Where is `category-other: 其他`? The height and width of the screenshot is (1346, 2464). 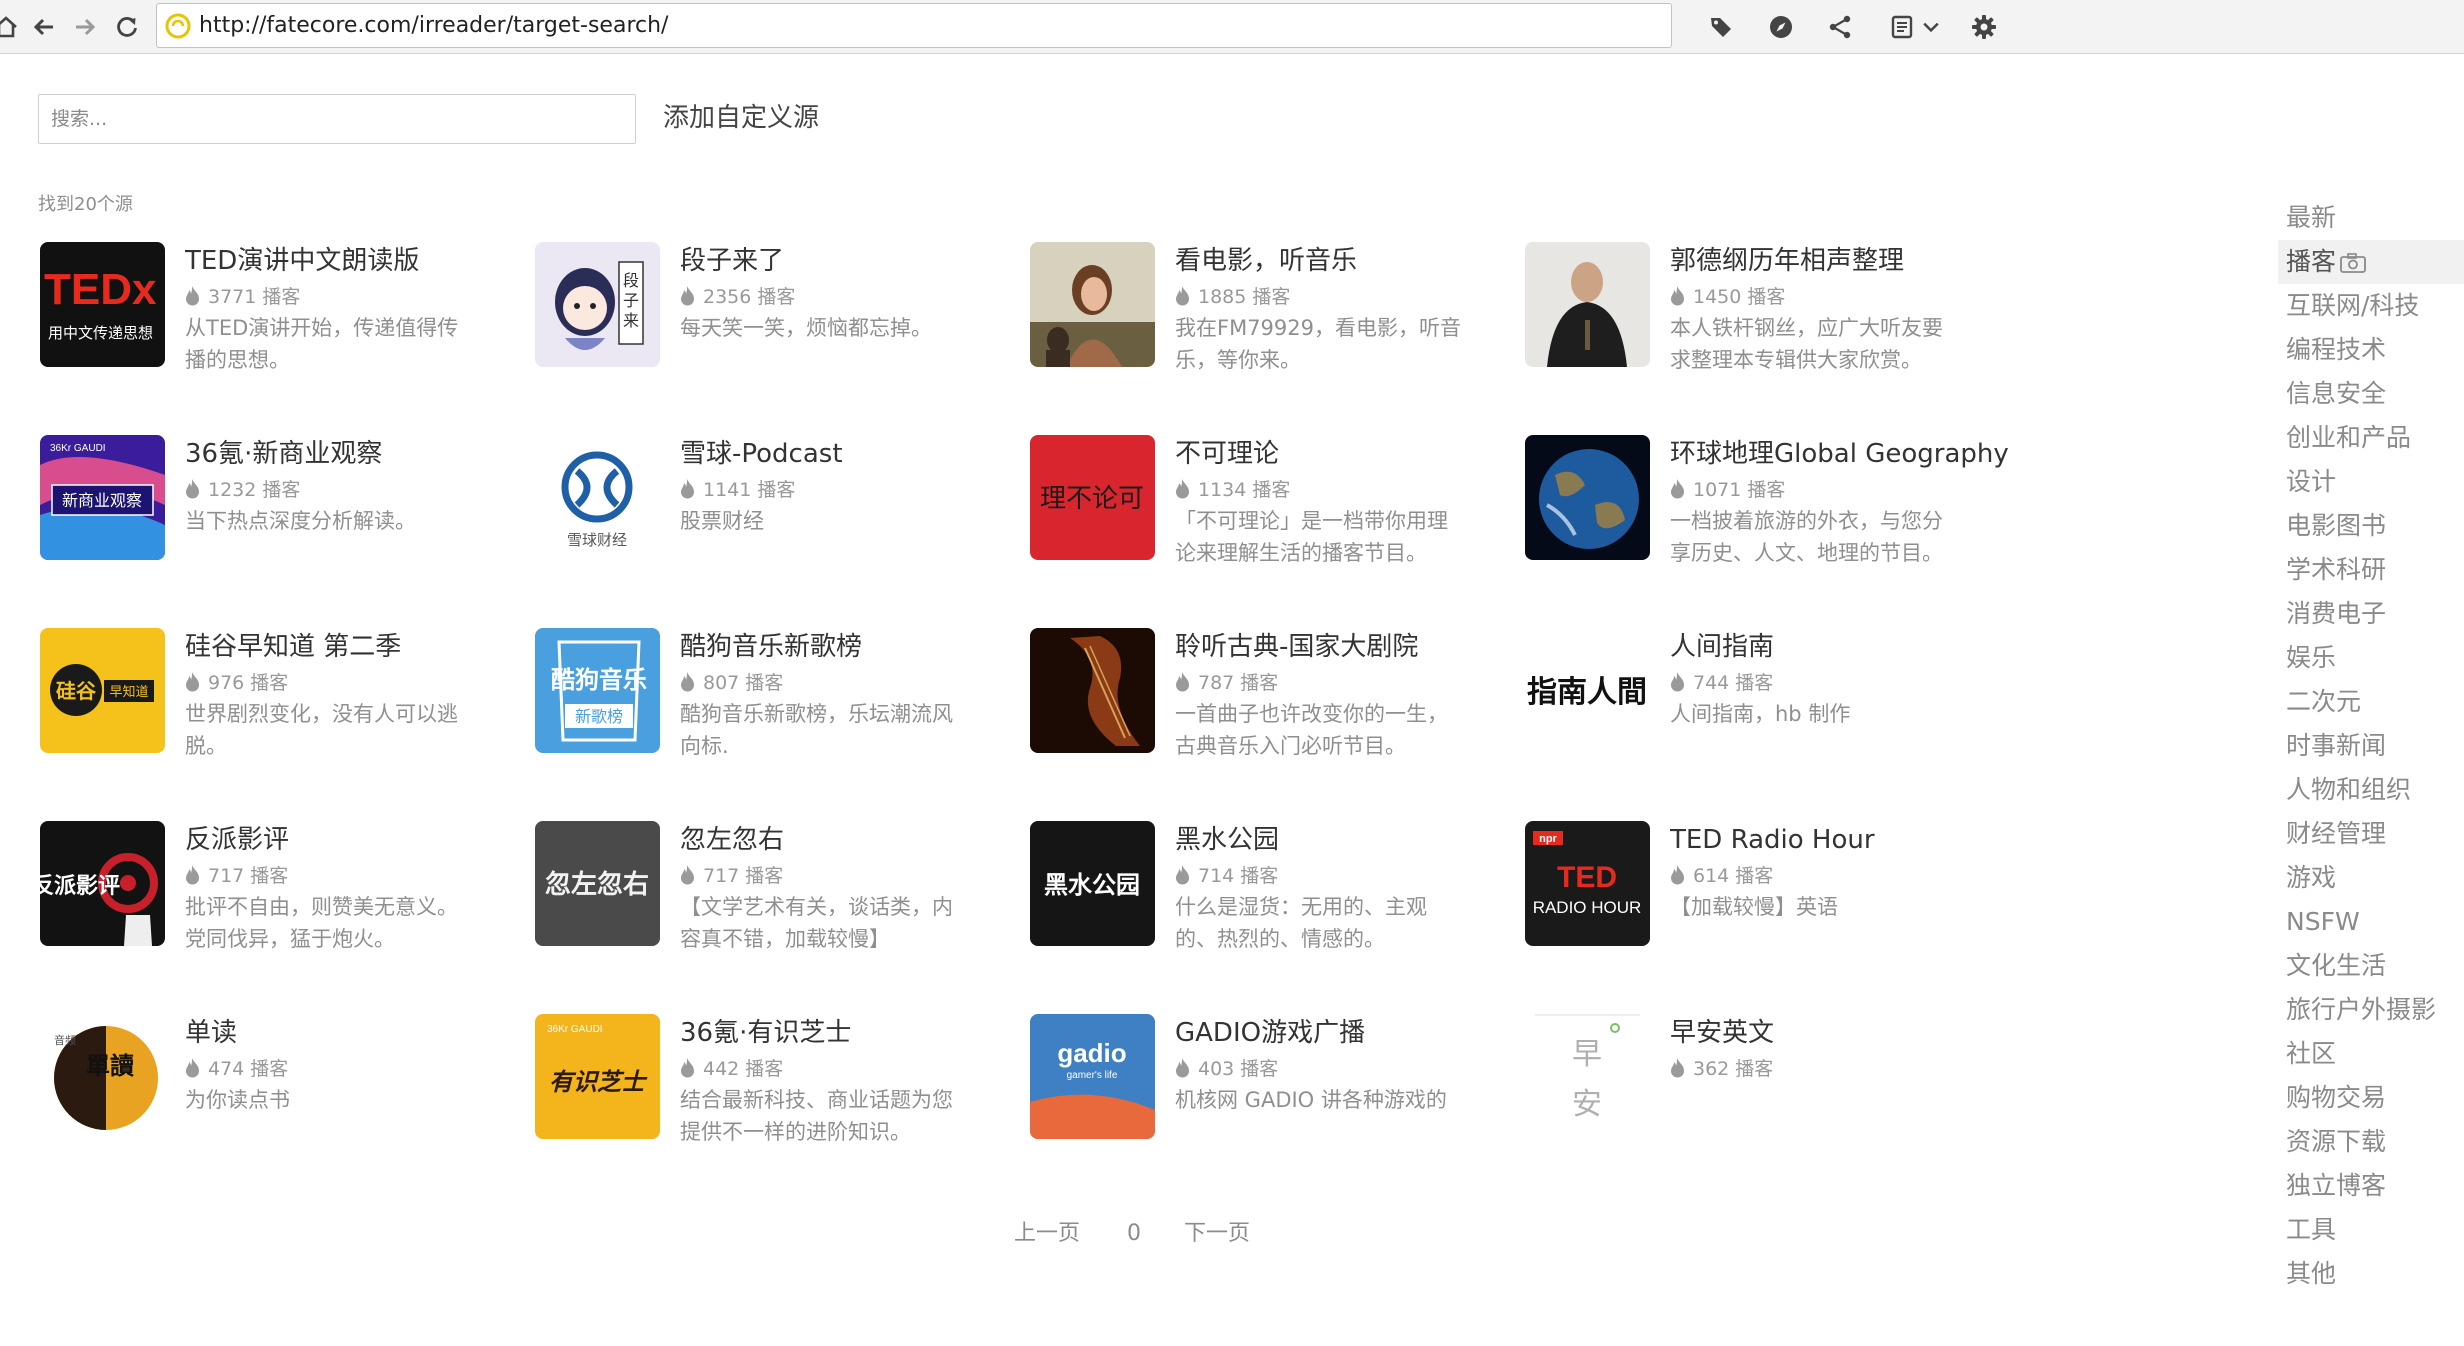
category-other: 其他 is located at coordinates (2371, 1274).